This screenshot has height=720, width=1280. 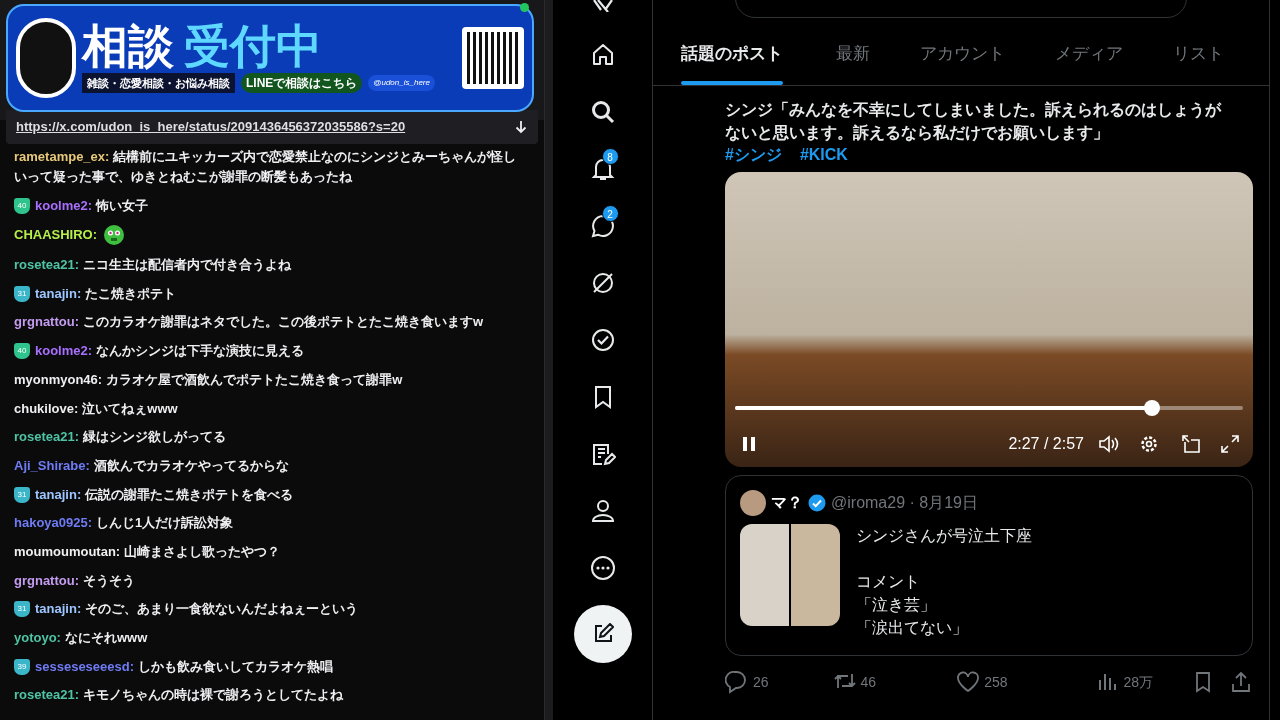 I want to click on chat-username: CHAASHIRO:, so click(x=56, y=235).